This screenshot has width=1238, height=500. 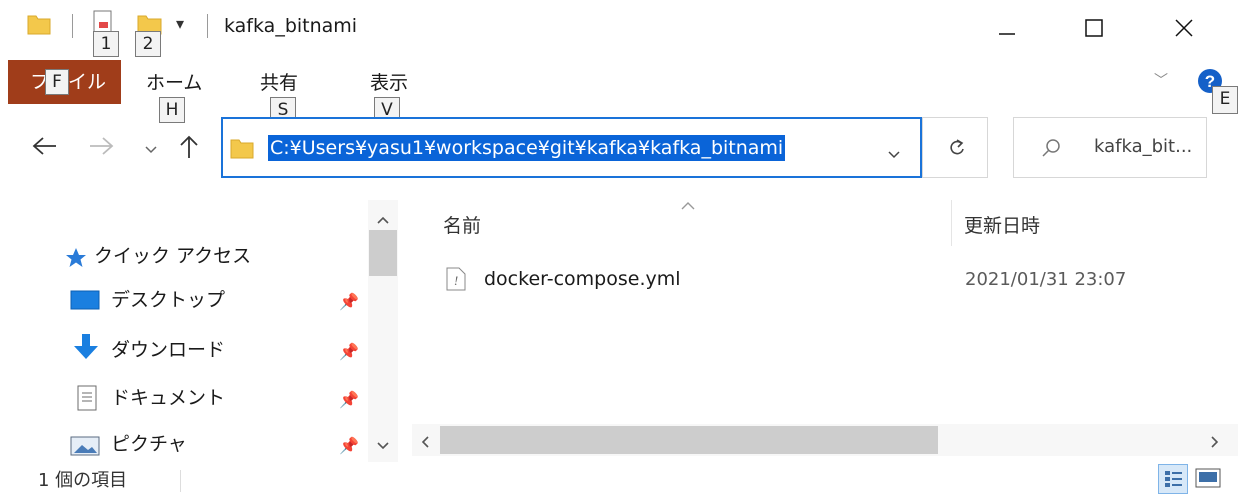 What do you see at coordinates (1051, 150) in the screenshot?
I see `search-icon` at bounding box center [1051, 150].